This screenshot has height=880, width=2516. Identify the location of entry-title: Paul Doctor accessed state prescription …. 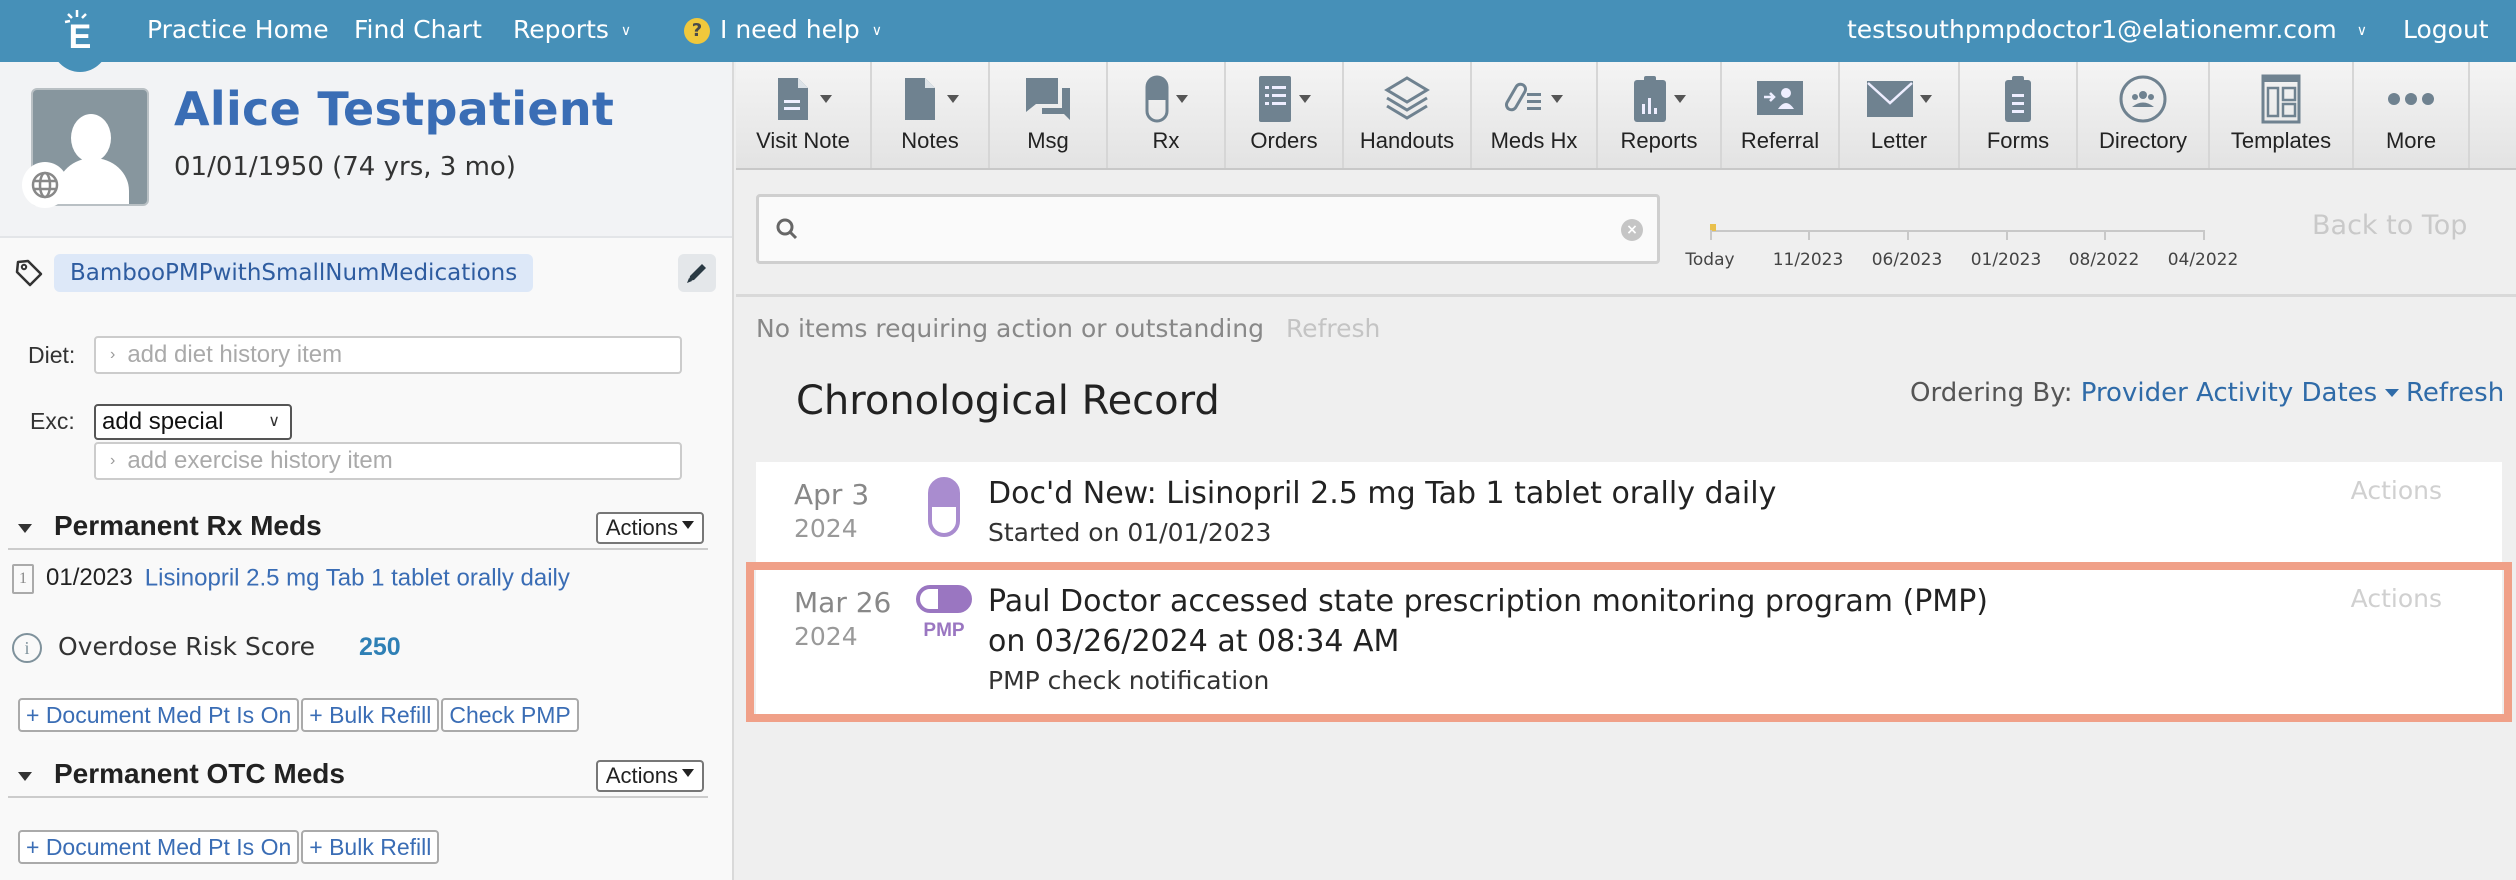
(1488, 622).